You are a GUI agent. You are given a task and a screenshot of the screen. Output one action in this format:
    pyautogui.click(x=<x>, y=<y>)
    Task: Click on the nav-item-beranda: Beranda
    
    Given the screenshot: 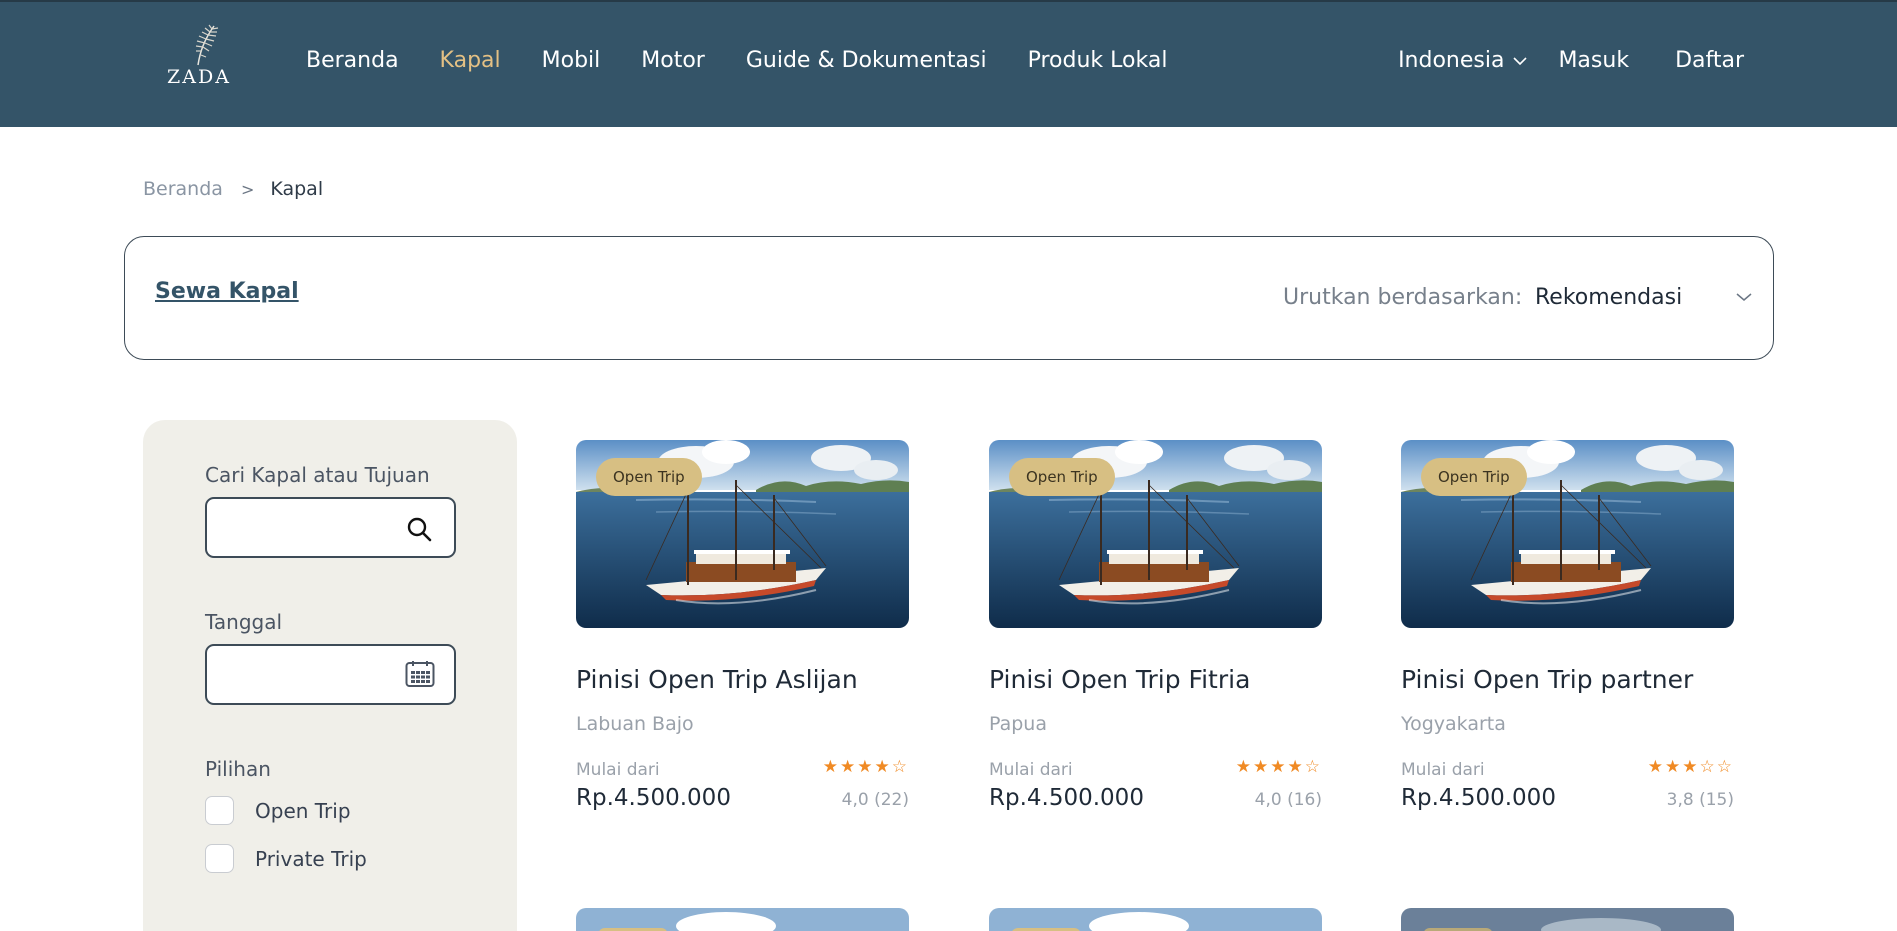 What is the action you would take?
    pyautogui.click(x=352, y=60)
    